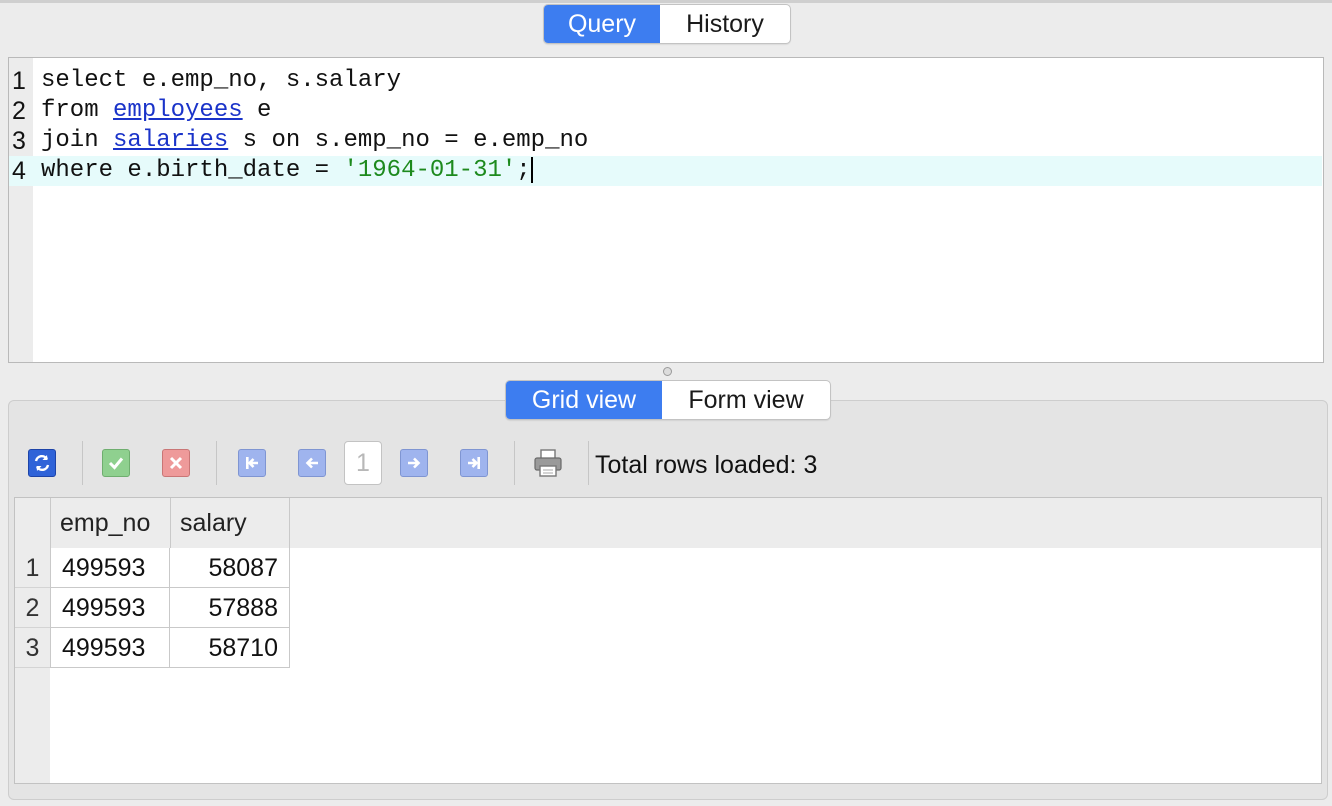  Describe the element at coordinates (414, 463) in the screenshot. I see `next-page-icon` at that location.